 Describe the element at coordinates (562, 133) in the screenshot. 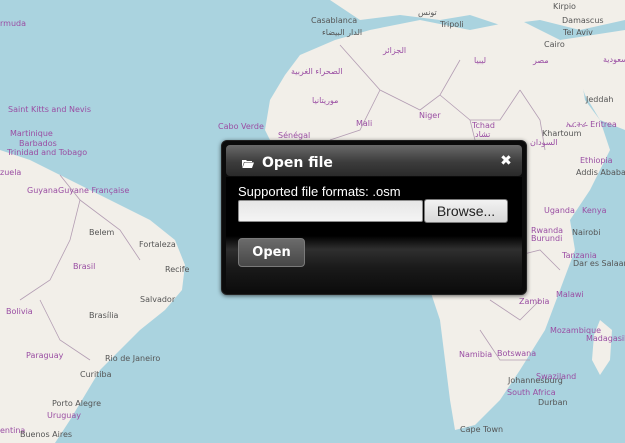

I see `map-label-khartoum: Khartoum` at that location.